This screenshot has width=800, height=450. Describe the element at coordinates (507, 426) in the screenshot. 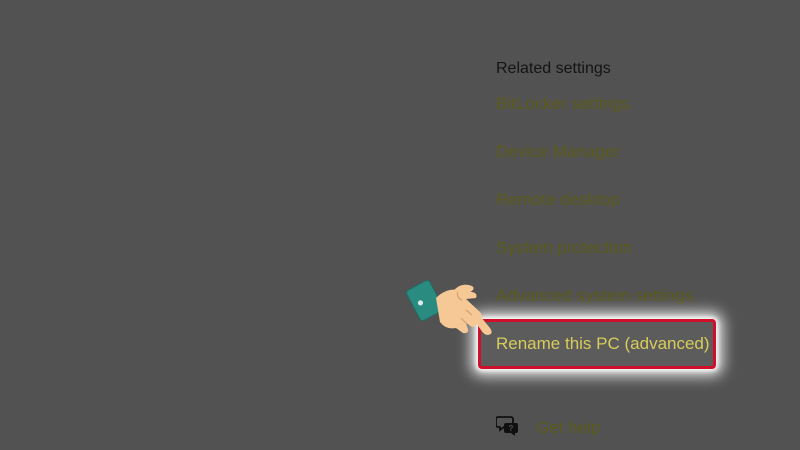

I see `chat-bubbles-icon: ?` at that location.